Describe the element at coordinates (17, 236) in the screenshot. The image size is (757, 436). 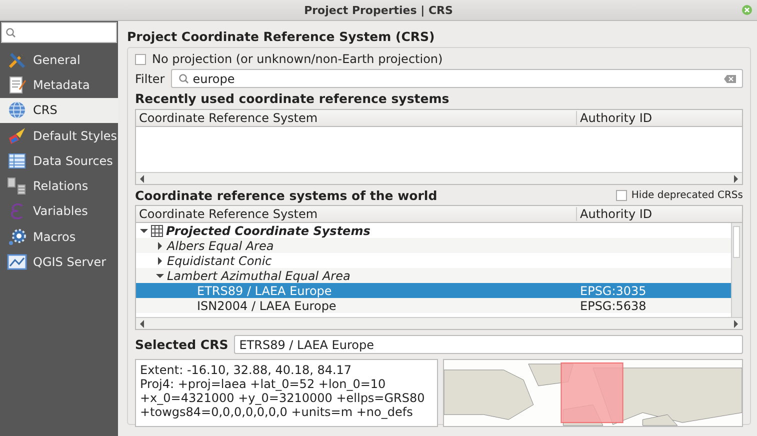
I see `gear-icon` at that location.